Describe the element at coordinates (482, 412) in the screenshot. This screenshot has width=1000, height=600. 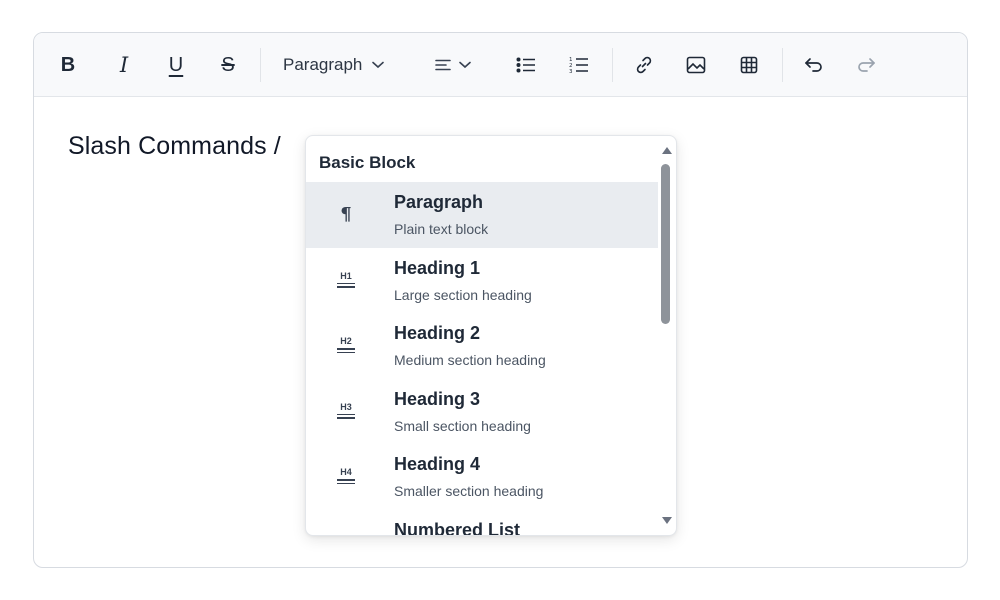
I see `command-item-heading-3: H3 Heading 3 Small section heading` at that location.